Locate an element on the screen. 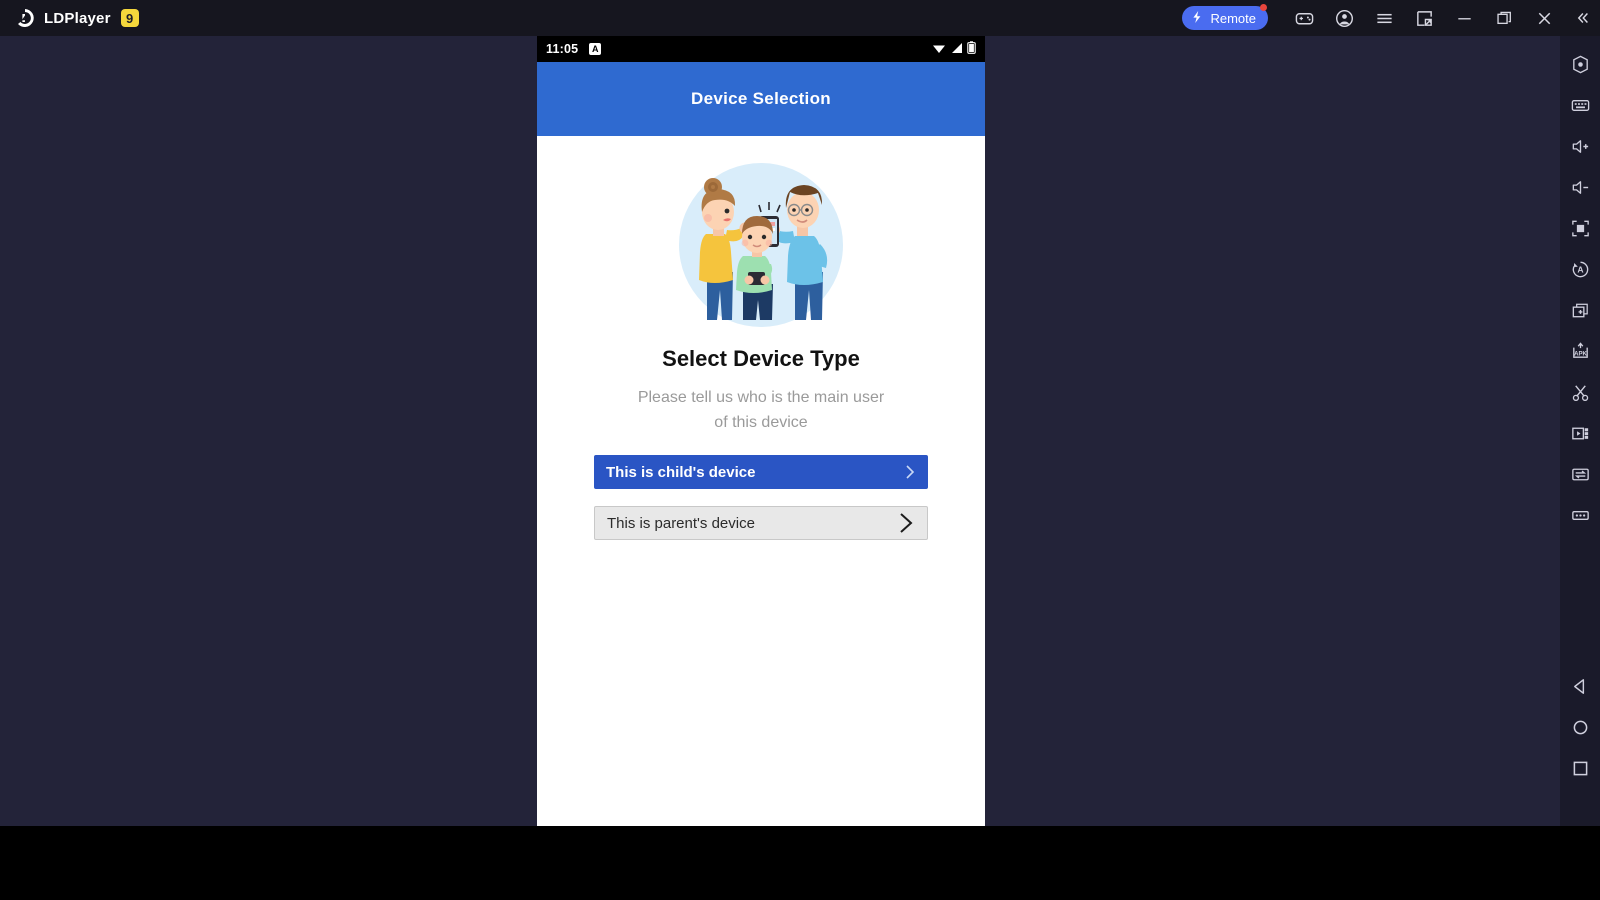  brand-name: LDPlayer is located at coordinates (77, 18).